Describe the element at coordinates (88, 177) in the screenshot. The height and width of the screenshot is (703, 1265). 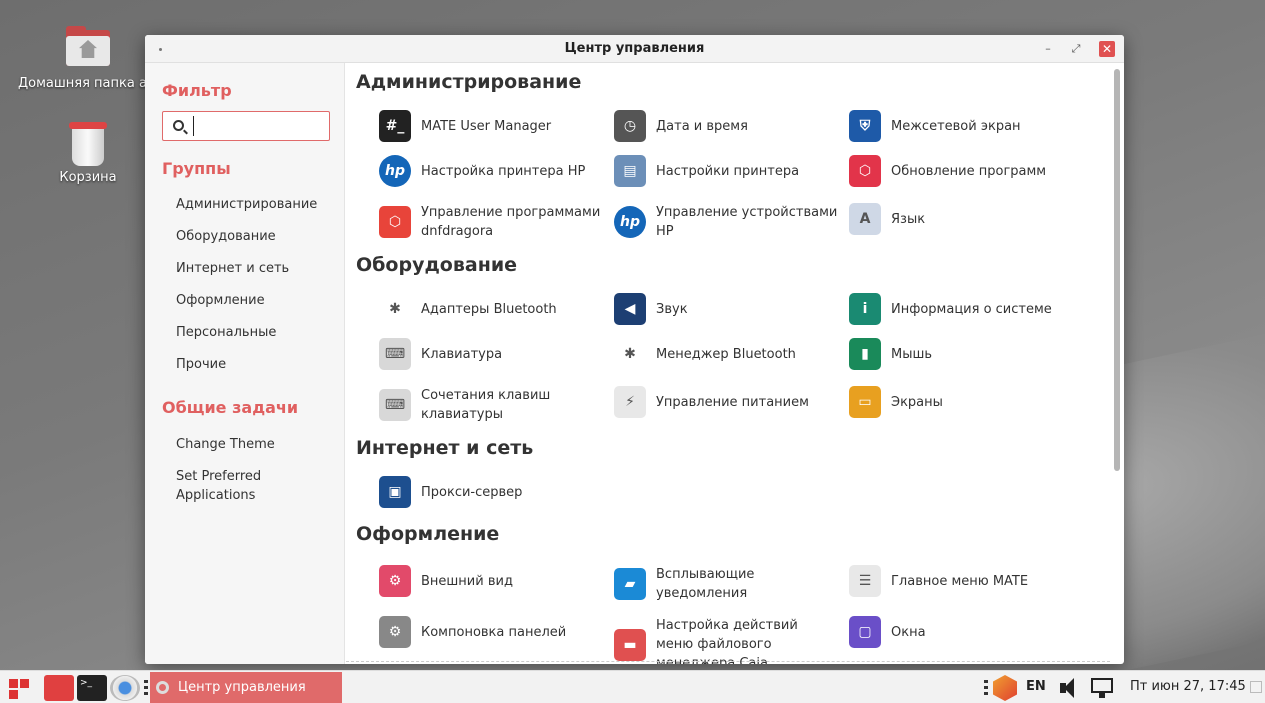
I see `desktop-trash-label: Корзина` at that location.